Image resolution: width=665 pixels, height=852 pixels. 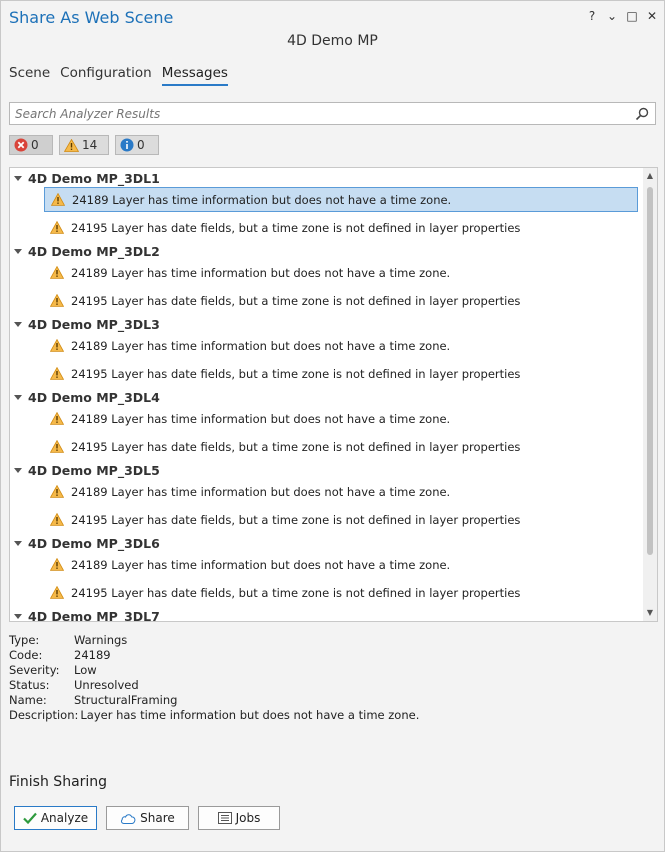 I want to click on group-header: 4D Demo MP_3DL2, so click(x=87, y=251).